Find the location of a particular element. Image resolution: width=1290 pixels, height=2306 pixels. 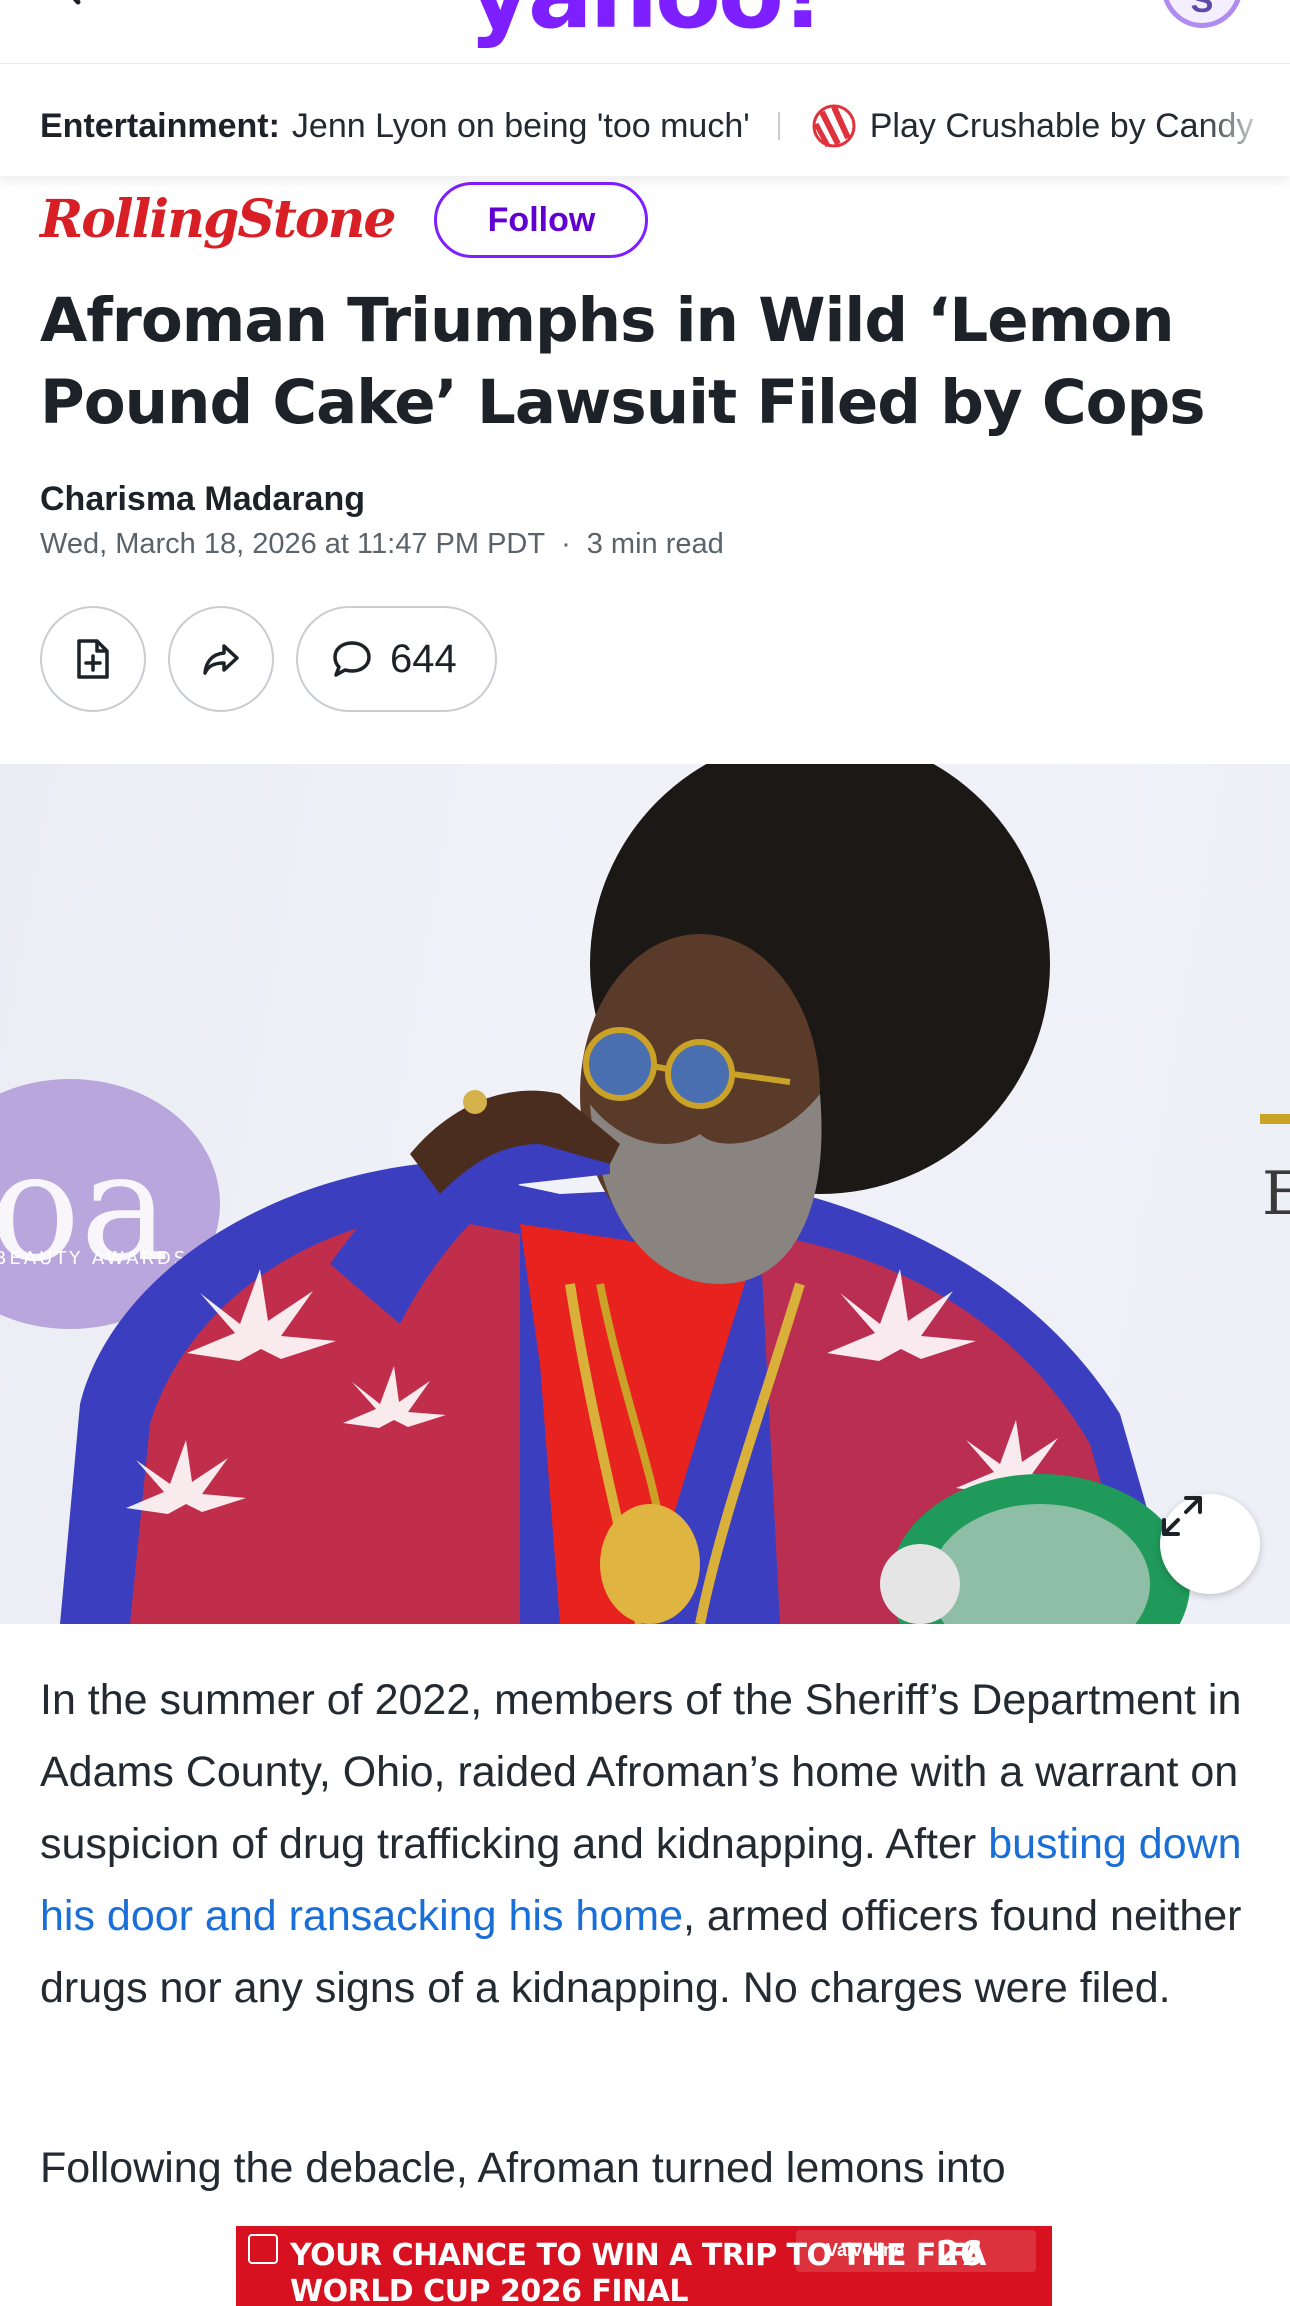

publisher-row: RollingStone Follow is located at coordinates (344, 220).